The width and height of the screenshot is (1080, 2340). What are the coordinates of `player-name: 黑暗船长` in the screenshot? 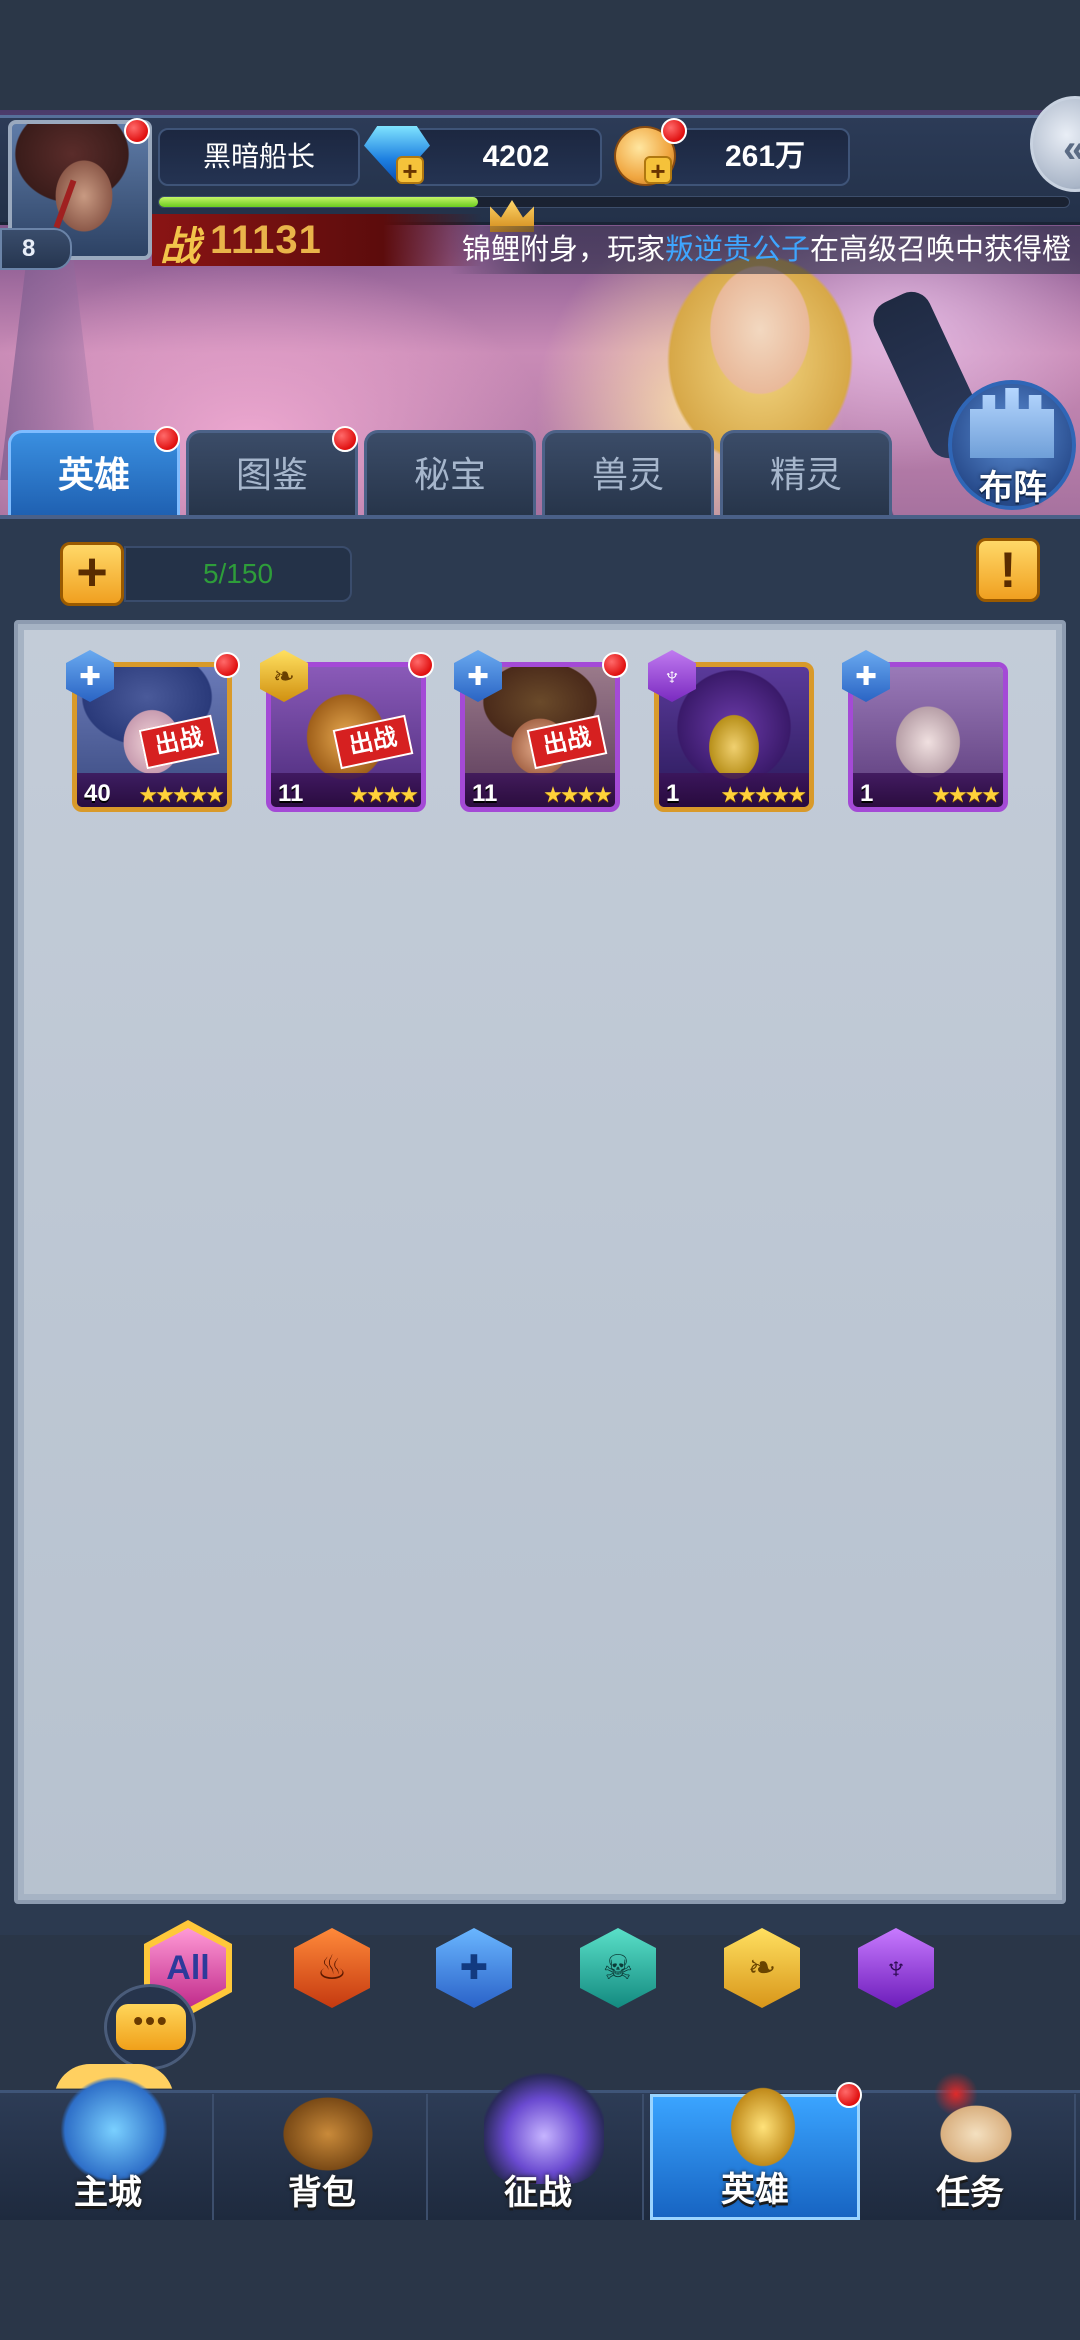 It's located at (259, 157).